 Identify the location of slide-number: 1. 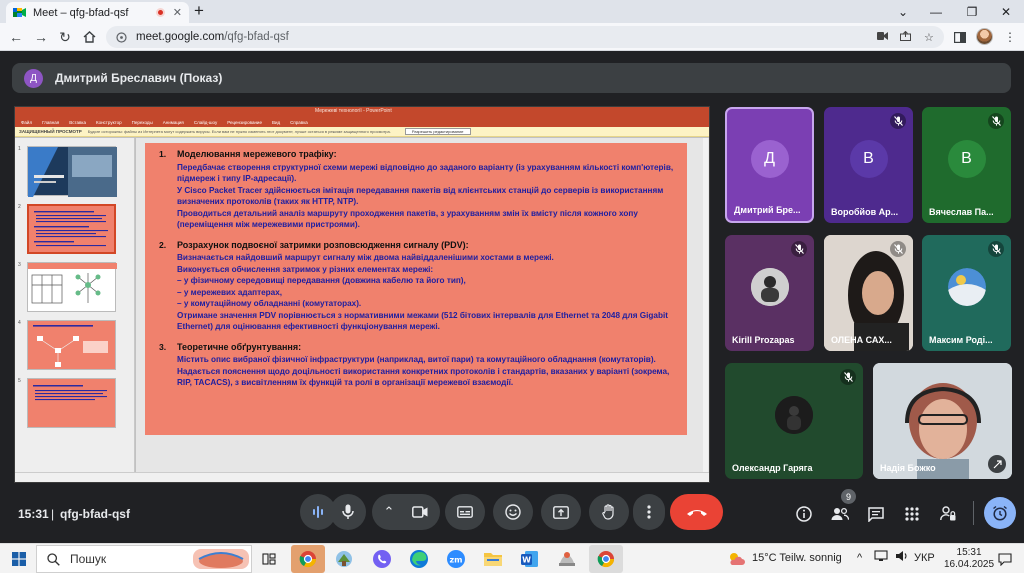
(19, 149).